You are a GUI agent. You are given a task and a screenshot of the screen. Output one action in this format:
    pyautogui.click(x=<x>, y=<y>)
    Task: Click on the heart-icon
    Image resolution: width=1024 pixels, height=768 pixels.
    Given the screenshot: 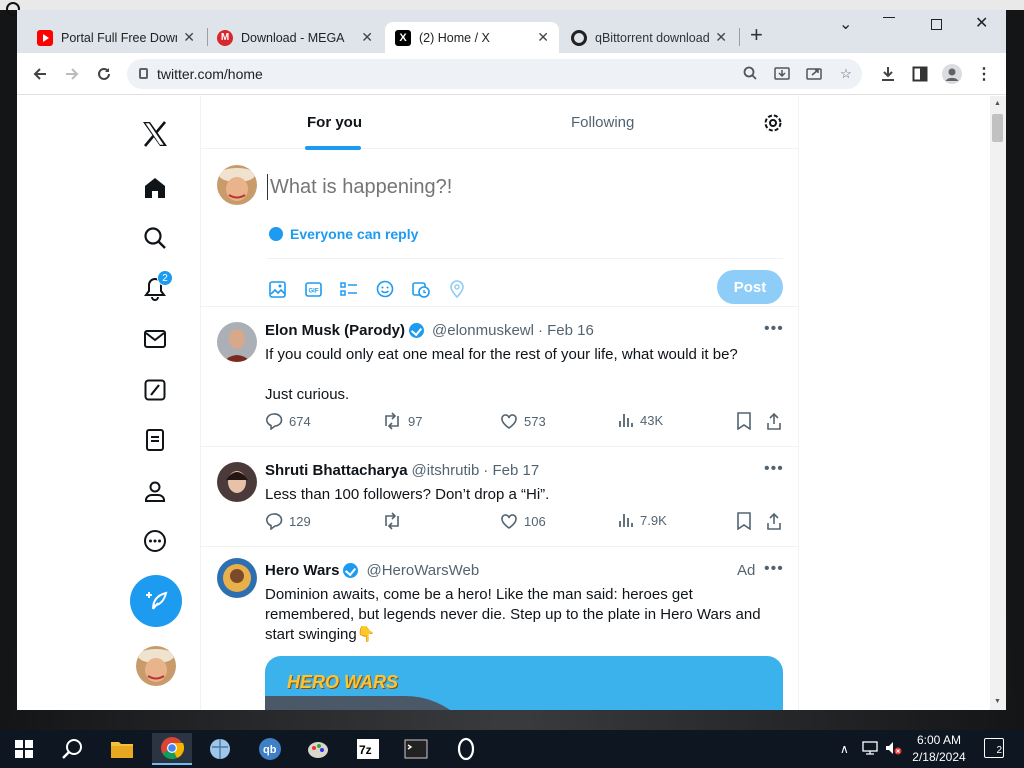 What is the action you would take?
    pyautogui.click(x=509, y=521)
    